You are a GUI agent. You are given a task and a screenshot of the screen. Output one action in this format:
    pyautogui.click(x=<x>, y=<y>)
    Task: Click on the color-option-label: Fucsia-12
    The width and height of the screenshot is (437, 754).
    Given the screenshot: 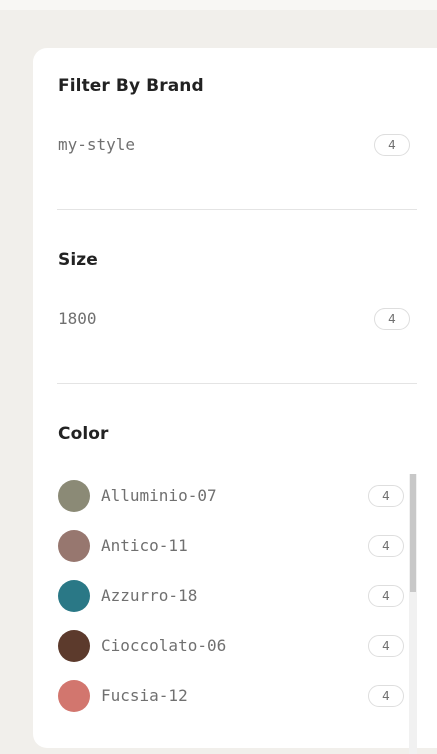 What is the action you would take?
    pyautogui.click(x=144, y=695)
    